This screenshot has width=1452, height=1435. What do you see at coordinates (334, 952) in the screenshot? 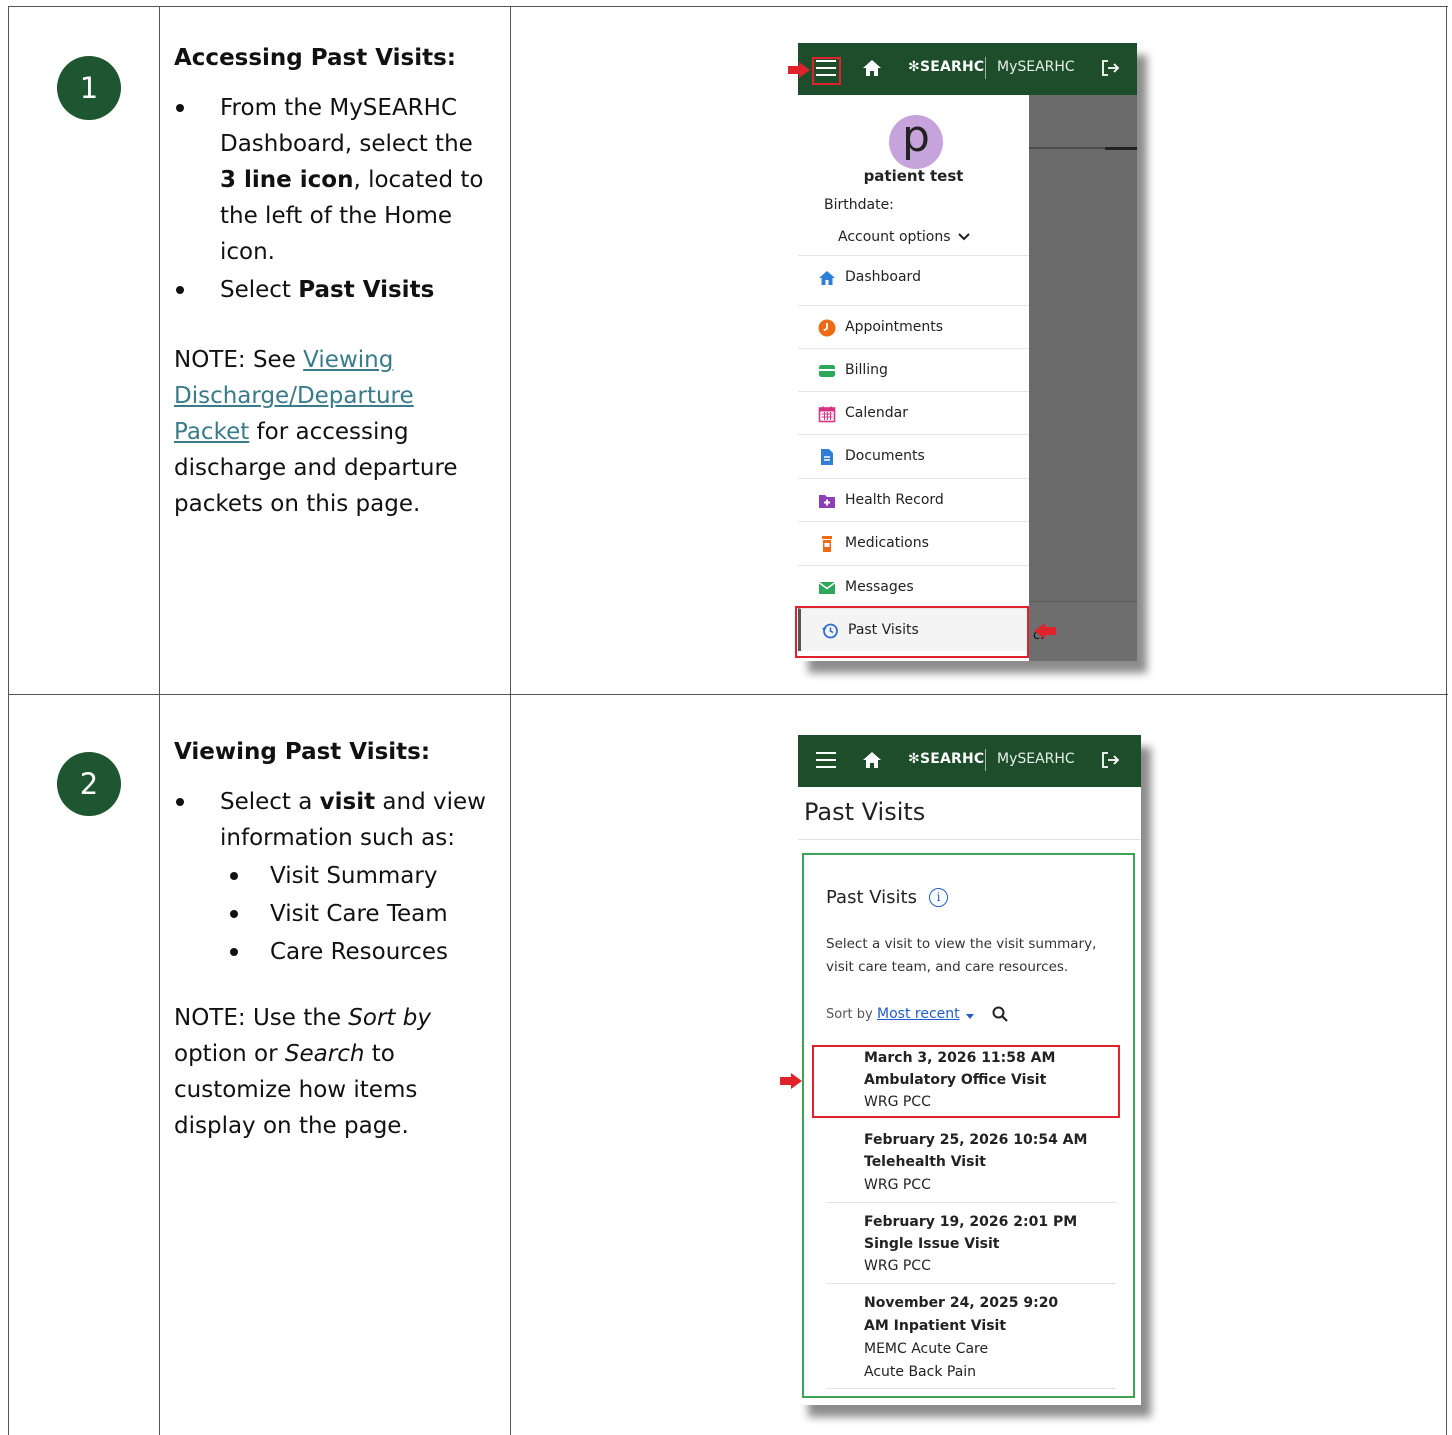
I see `sub-bullet: Care Resources` at bounding box center [334, 952].